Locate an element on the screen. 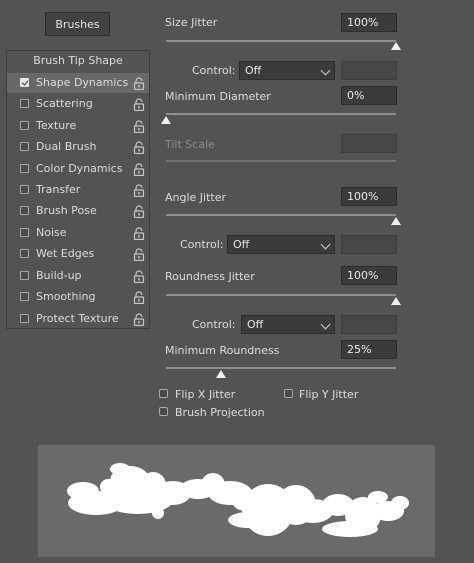 Image resolution: width=474 pixels, height=563 pixels. sidebar-item-wet-edges: Wet Edges is located at coordinates (78, 254).